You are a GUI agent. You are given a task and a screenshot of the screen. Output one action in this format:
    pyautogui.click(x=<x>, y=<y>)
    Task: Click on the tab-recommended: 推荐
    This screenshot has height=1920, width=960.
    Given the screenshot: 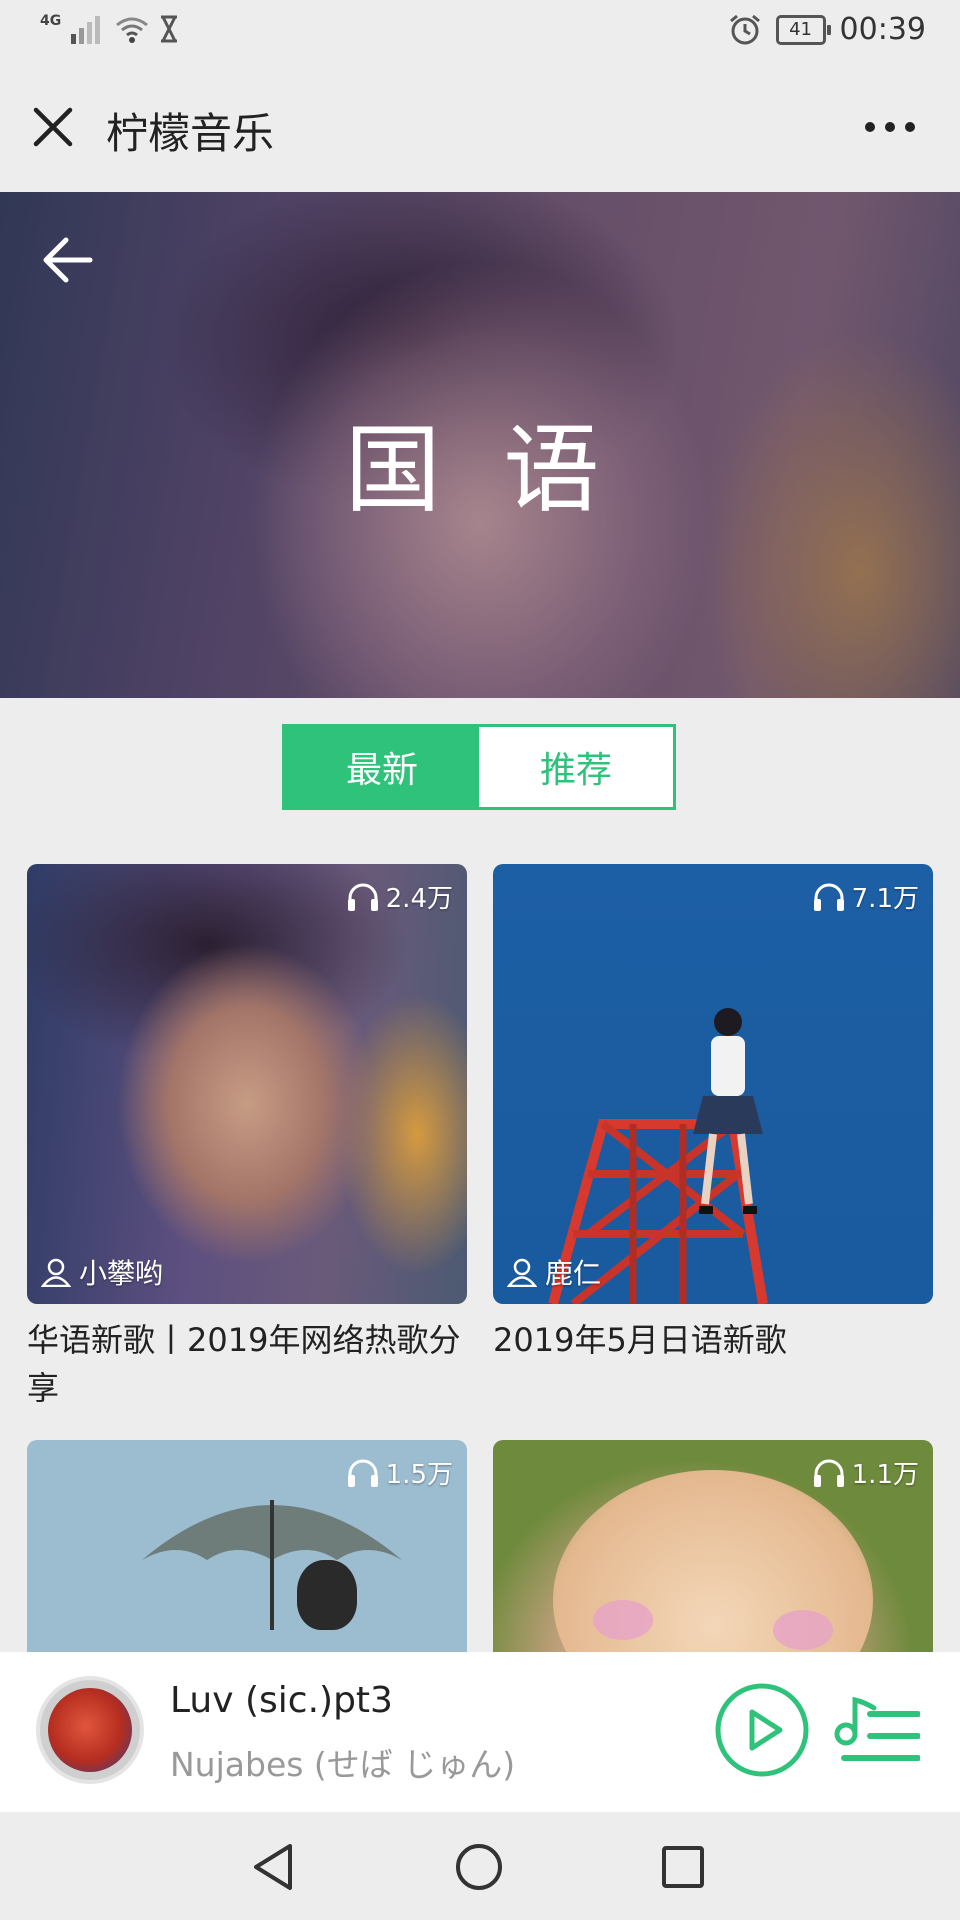 What is the action you would take?
    pyautogui.click(x=576, y=767)
    